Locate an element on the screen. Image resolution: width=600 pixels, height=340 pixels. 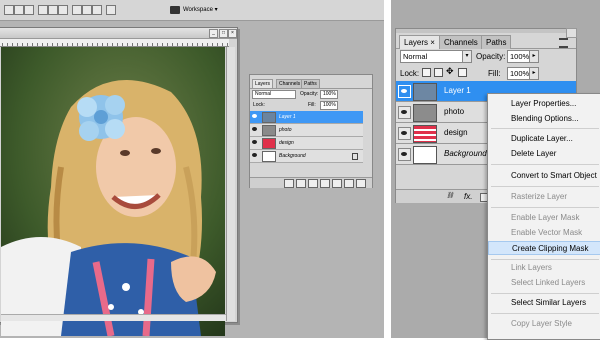
layer-row-layer1: Layer 1 is located at coordinates (306, 117).